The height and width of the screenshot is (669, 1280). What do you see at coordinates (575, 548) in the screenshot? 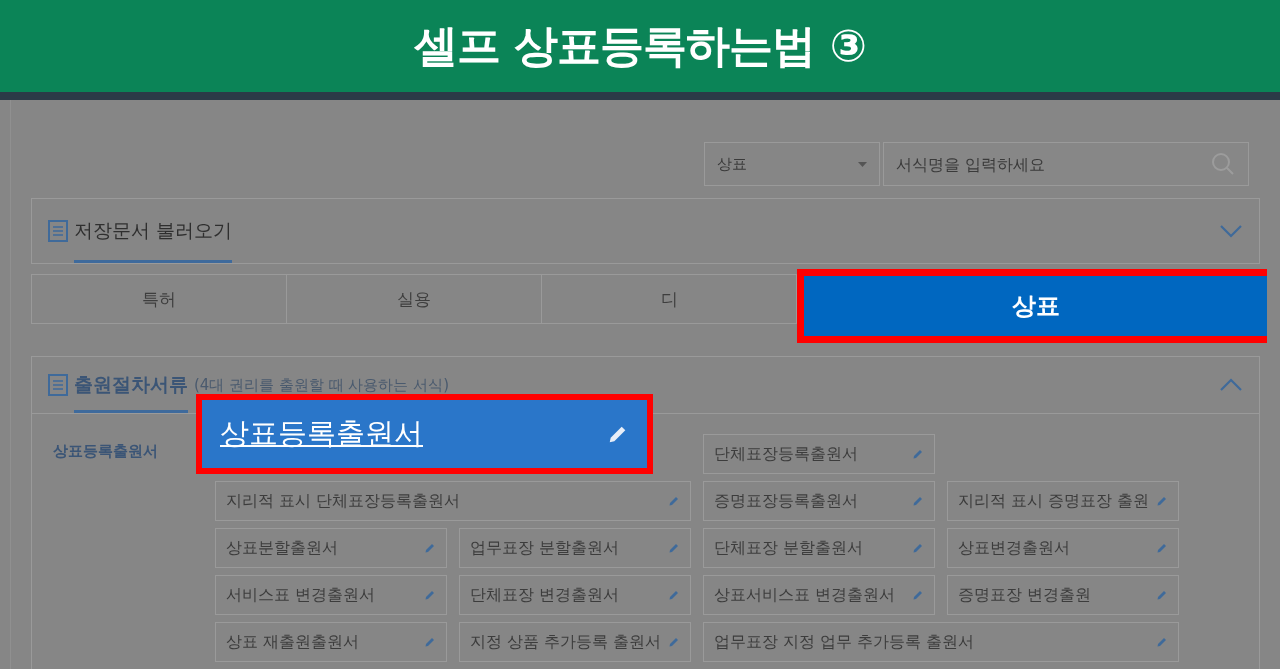
I see `form-item: 업무표장 분할출원서` at bounding box center [575, 548].